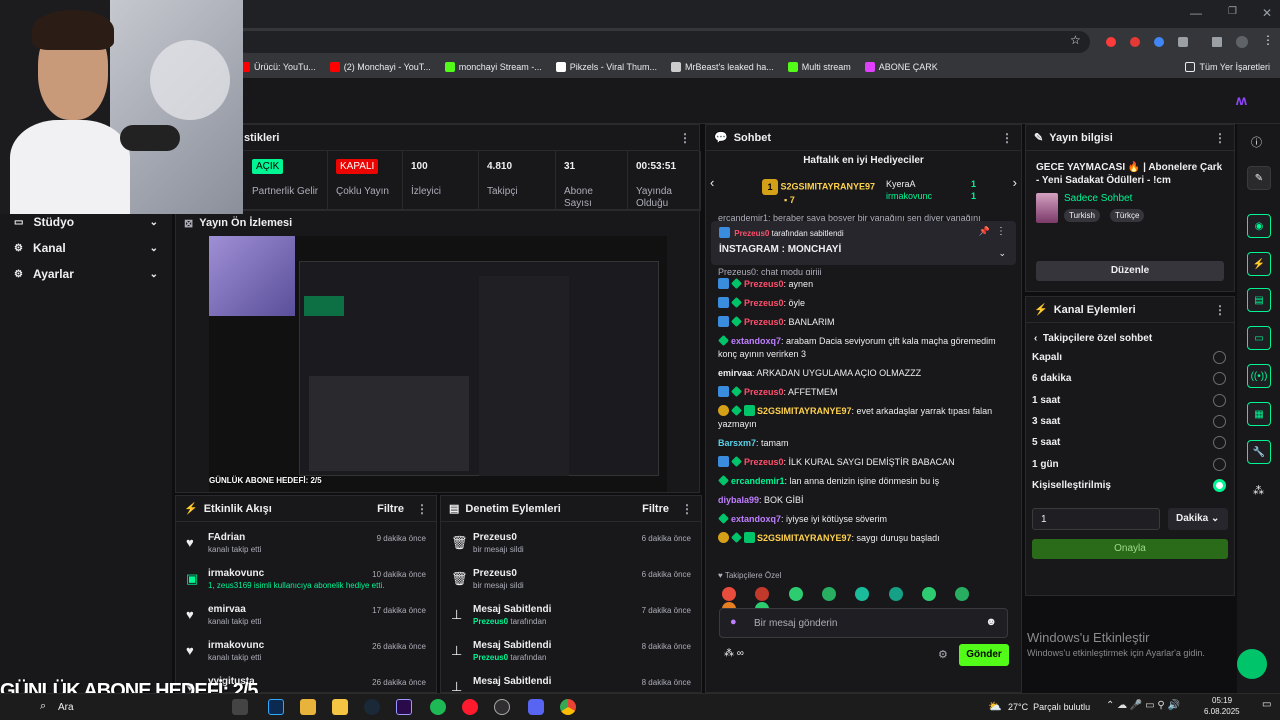 The width and height of the screenshot is (1280, 720). What do you see at coordinates (86, 274) in the screenshot?
I see `sidebar-item-2: ⚙ Ayarlar ⌄` at bounding box center [86, 274].